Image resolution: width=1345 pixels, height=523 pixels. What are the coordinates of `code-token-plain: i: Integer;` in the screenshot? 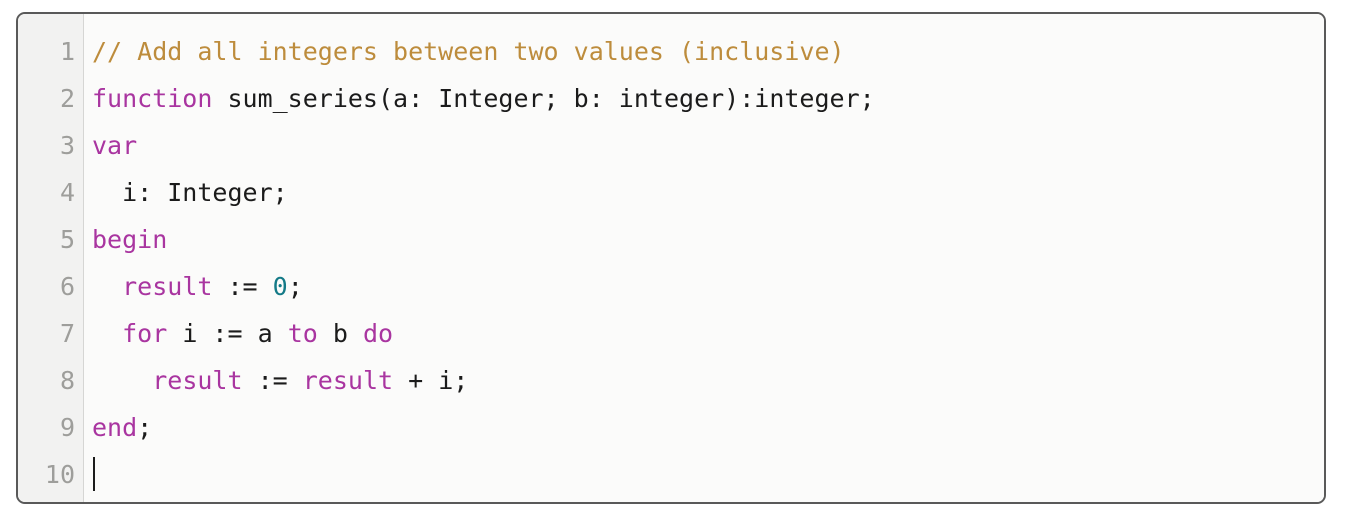 It's located at (190, 192).